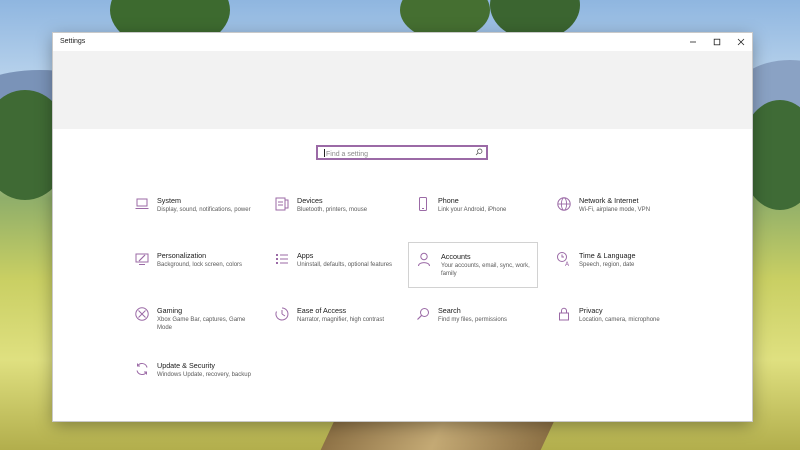  Describe the element at coordinates (282, 204) in the screenshot. I see `keyboard-speaker-icon` at that location.